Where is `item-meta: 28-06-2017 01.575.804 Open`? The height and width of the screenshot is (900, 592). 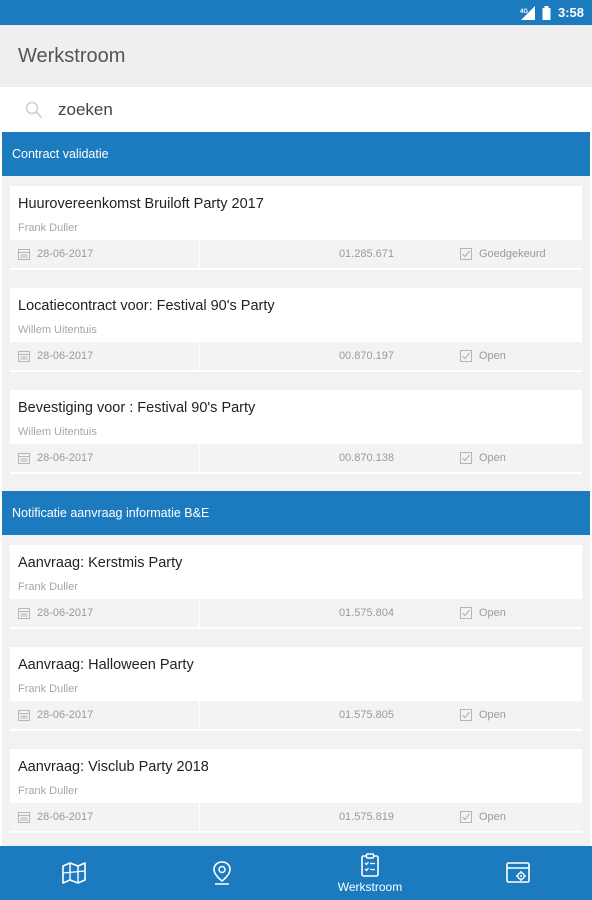 item-meta: 28-06-2017 01.575.804 Open is located at coordinates (296, 613).